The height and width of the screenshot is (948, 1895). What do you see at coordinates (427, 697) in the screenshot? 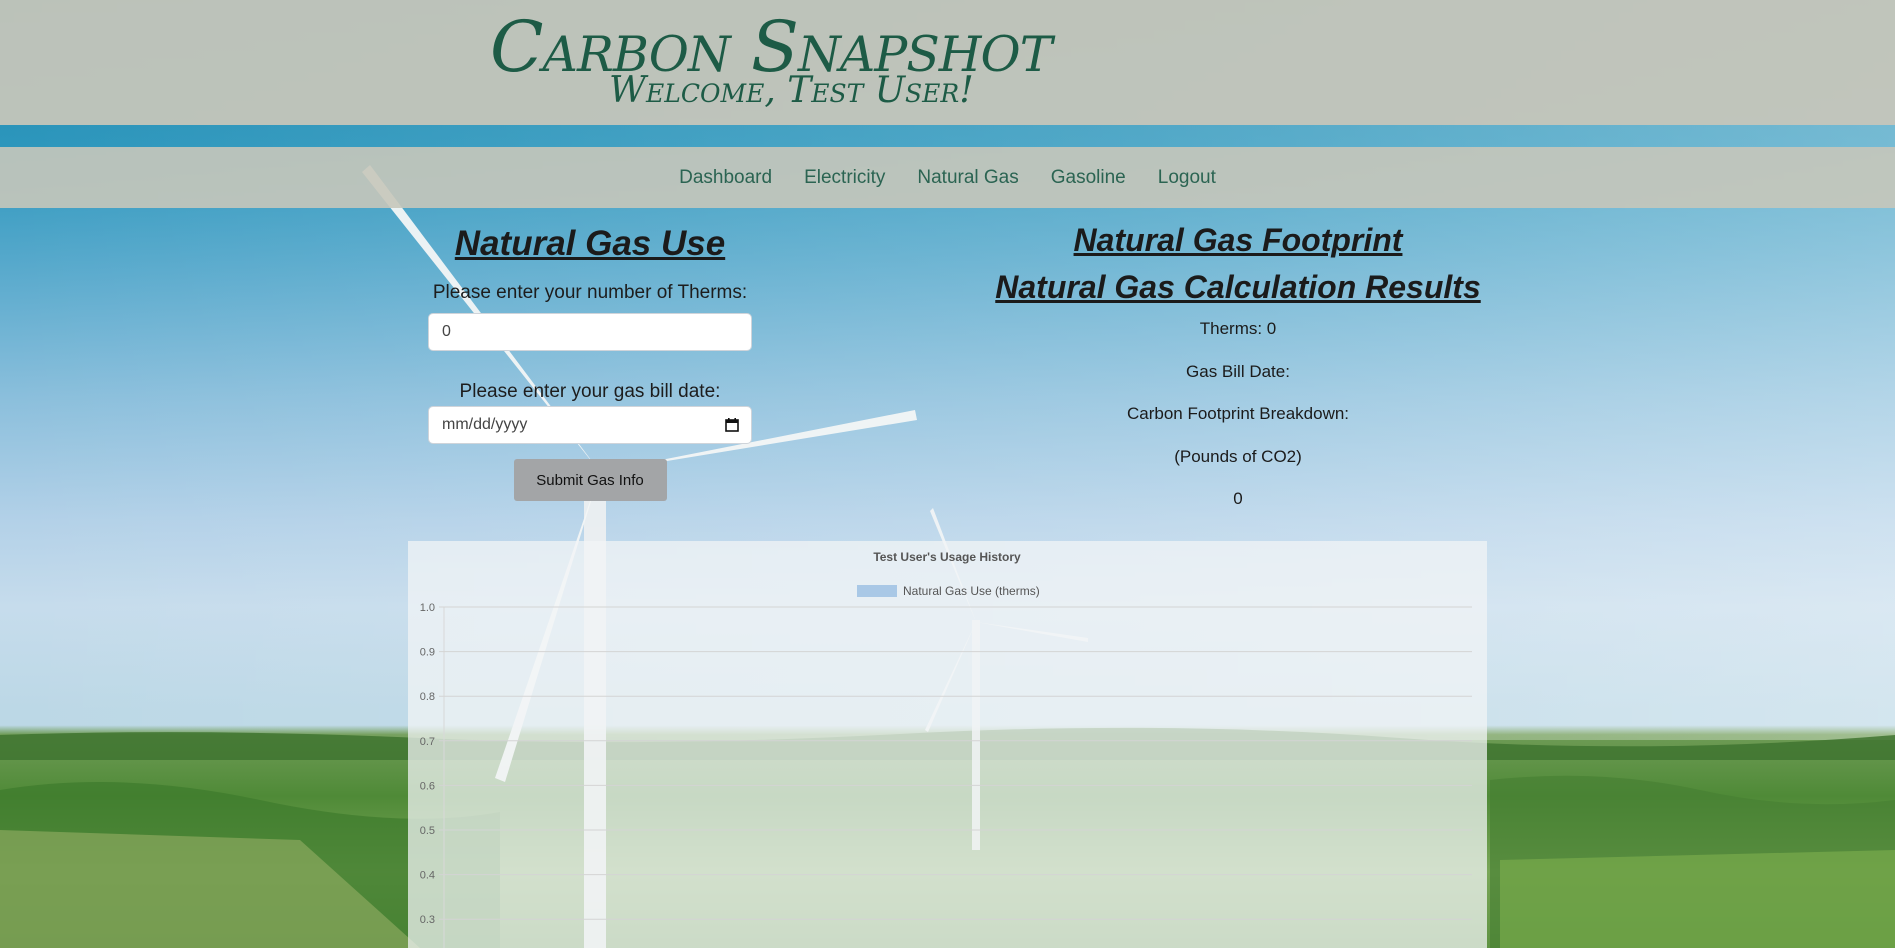
I see `y-tick-label: 0.8` at bounding box center [427, 697].